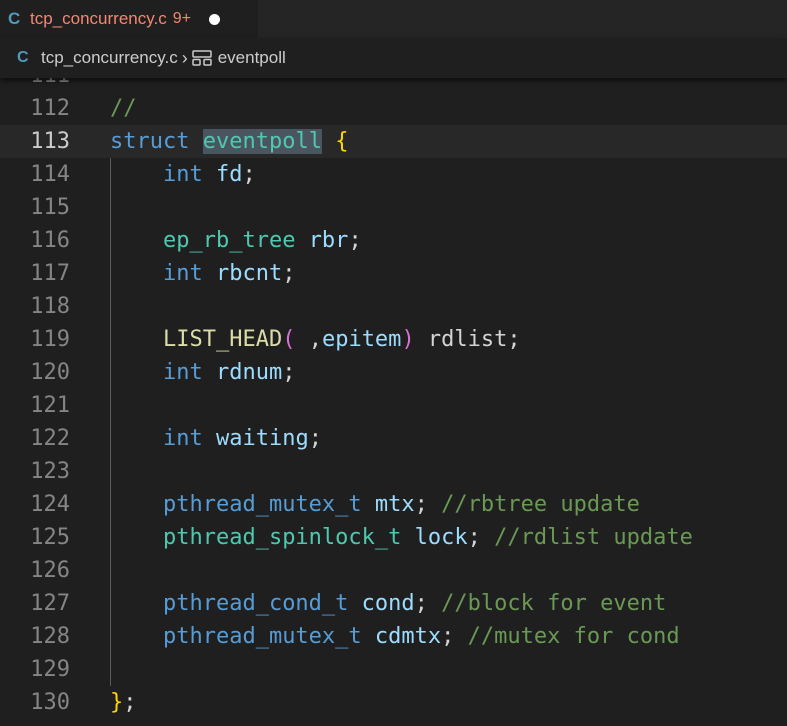 The width and height of the screenshot is (787, 726). I want to click on line-number: 130, so click(50, 702).